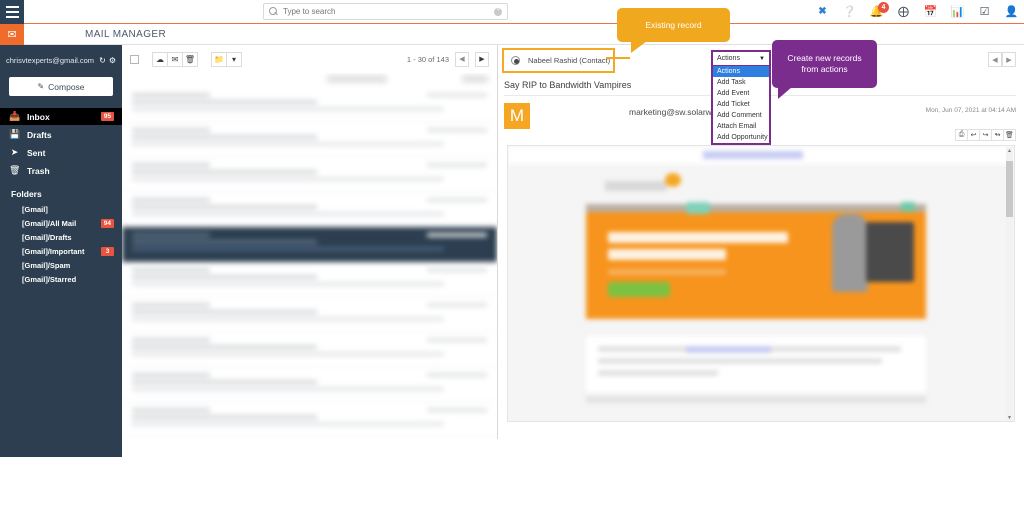 The image size is (1024, 517). What do you see at coordinates (1009, 151) in the screenshot?
I see `scroll-up-icon: ▲` at bounding box center [1009, 151].